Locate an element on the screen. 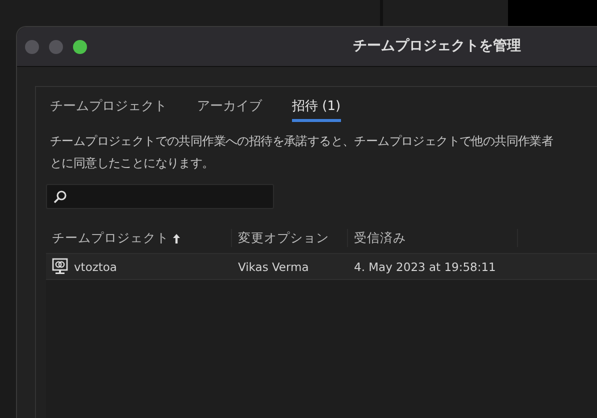 The height and width of the screenshot is (418, 597). table-cell: 4. May 2023 at 19:58:11 is located at coordinates (425, 267).